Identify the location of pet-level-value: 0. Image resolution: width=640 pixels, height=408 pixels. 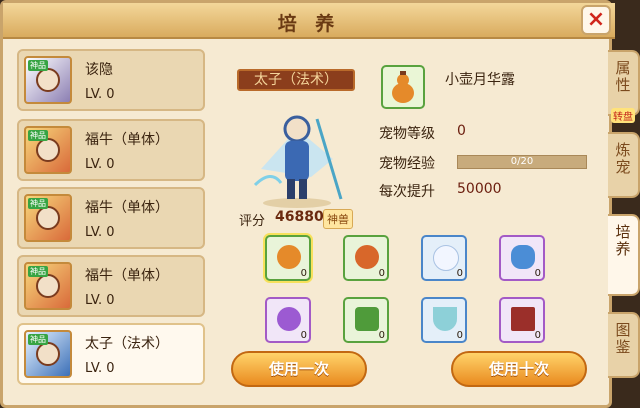
(461, 131).